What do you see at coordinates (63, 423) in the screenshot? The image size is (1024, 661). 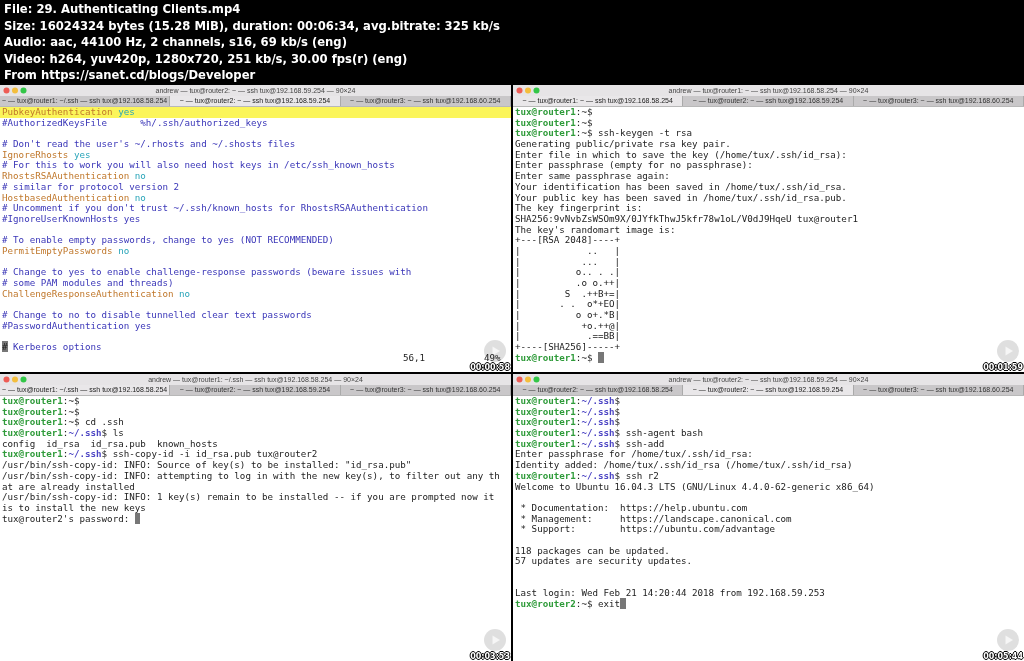 I see `terminal-line: tux@router1:~$ cd .ssh` at bounding box center [63, 423].